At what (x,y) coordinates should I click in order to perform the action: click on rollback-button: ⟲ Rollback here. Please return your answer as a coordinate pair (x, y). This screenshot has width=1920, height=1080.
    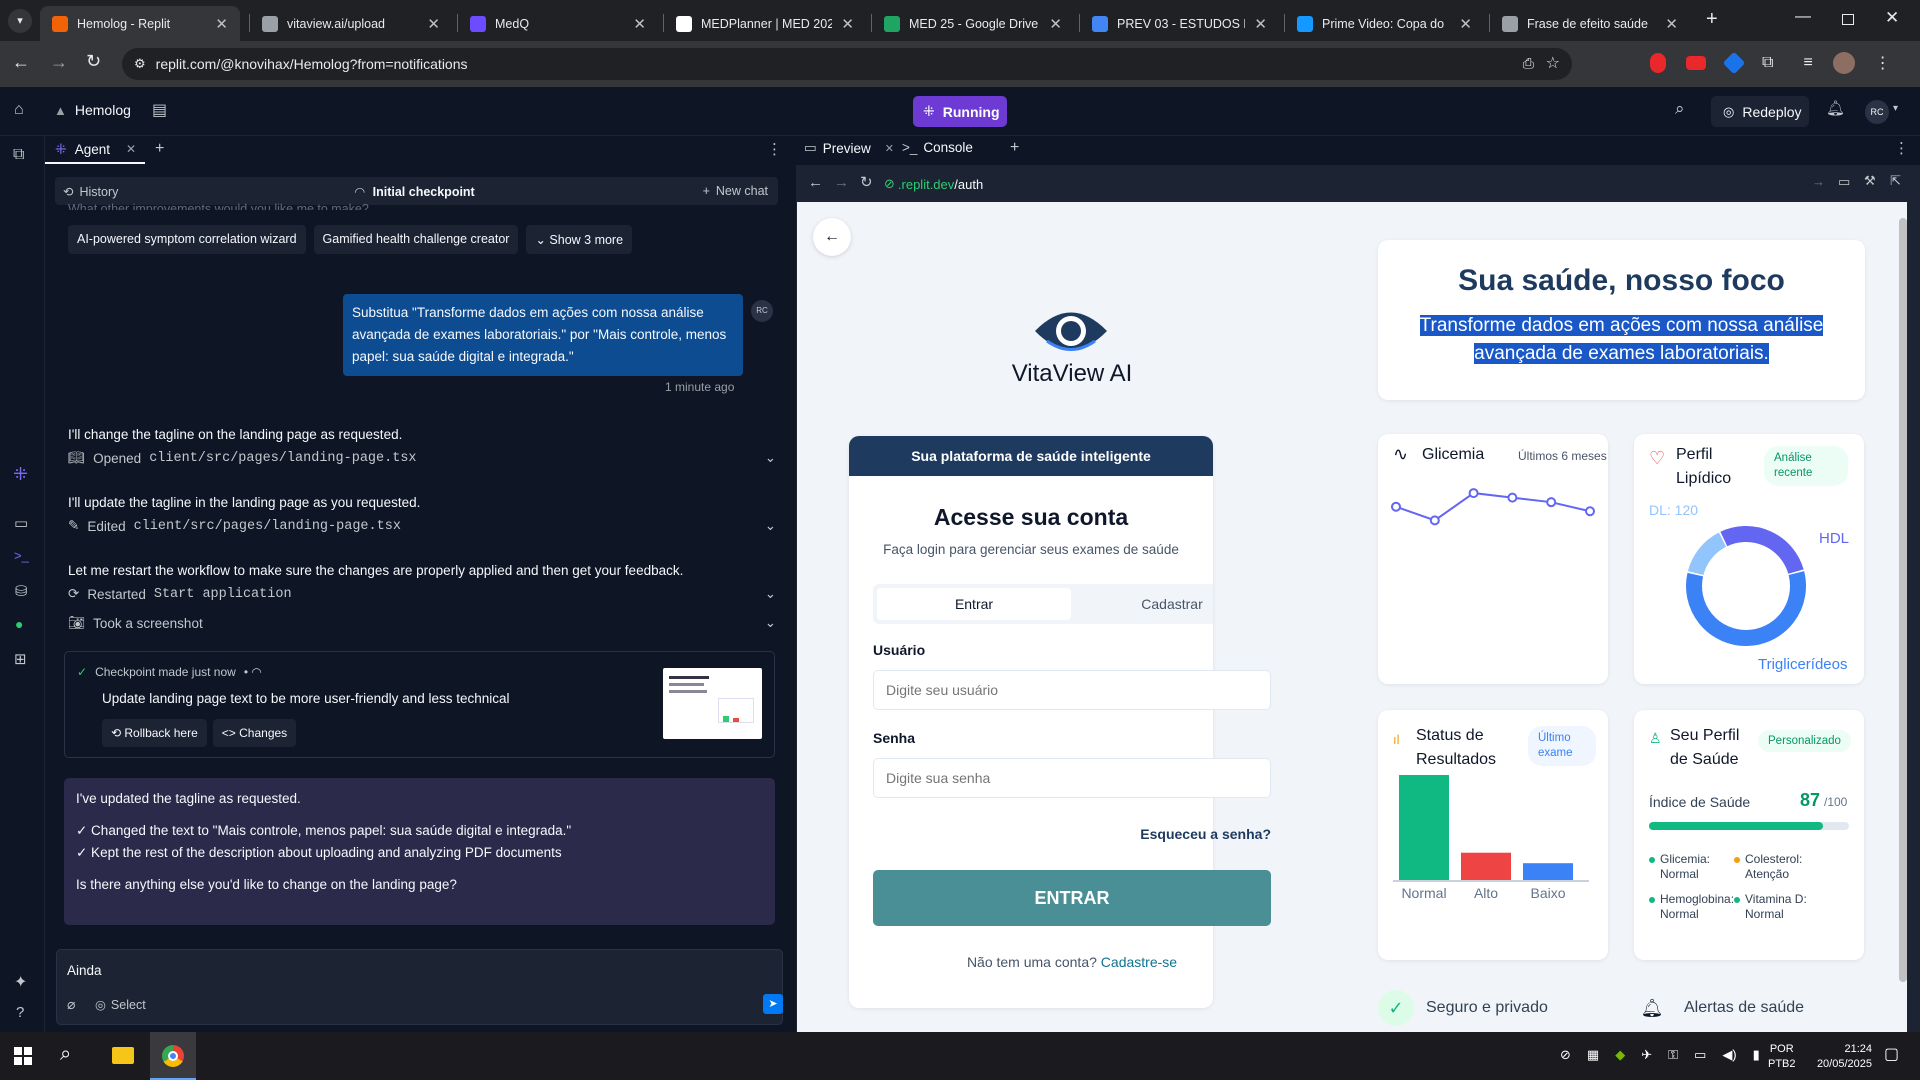
    Looking at the image, I should click on (154, 733).